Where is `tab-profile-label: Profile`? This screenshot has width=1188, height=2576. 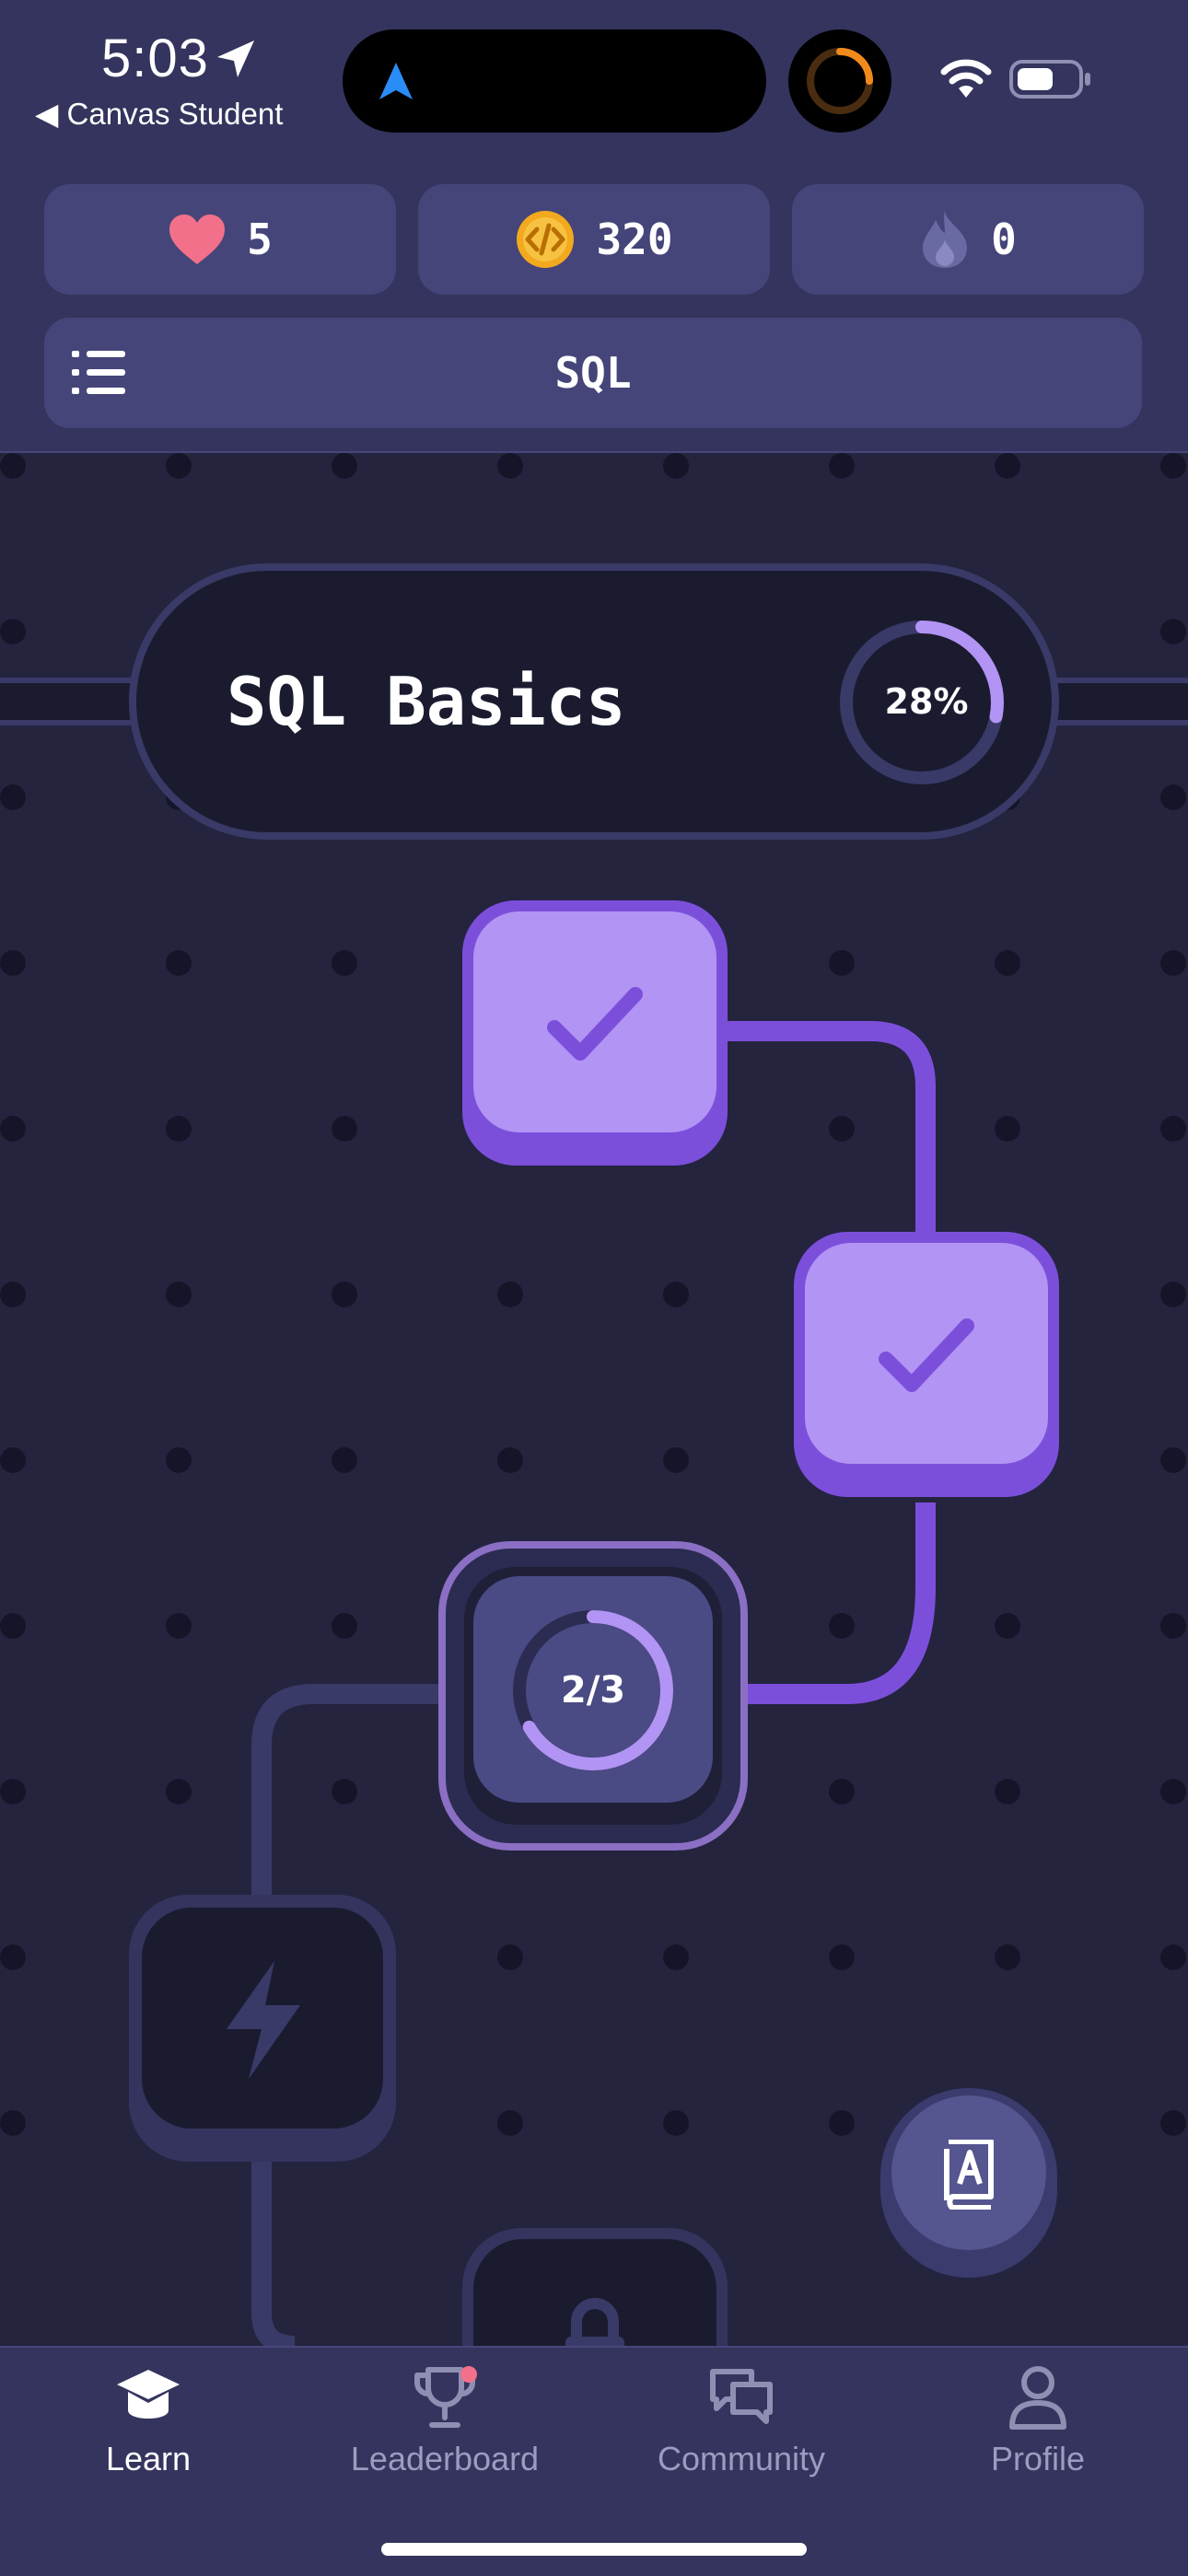
tab-profile-label: Profile is located at coordinates (1038, 2458).